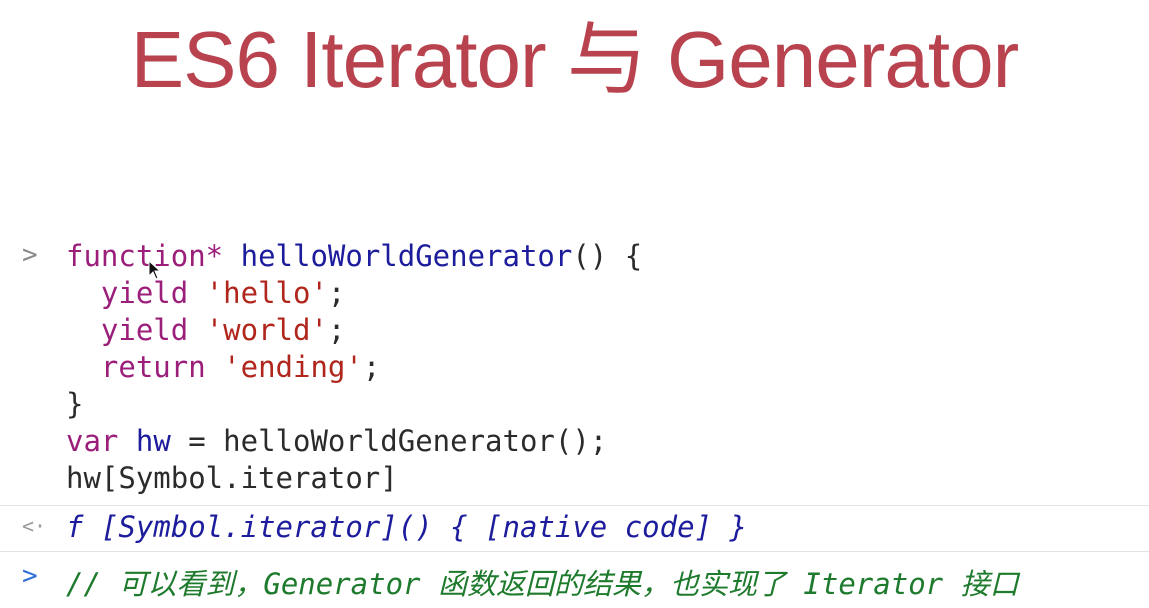 This screenshot has width=1149, height=608. I want to click on code-line: return 'ending';, so click(223, 367).